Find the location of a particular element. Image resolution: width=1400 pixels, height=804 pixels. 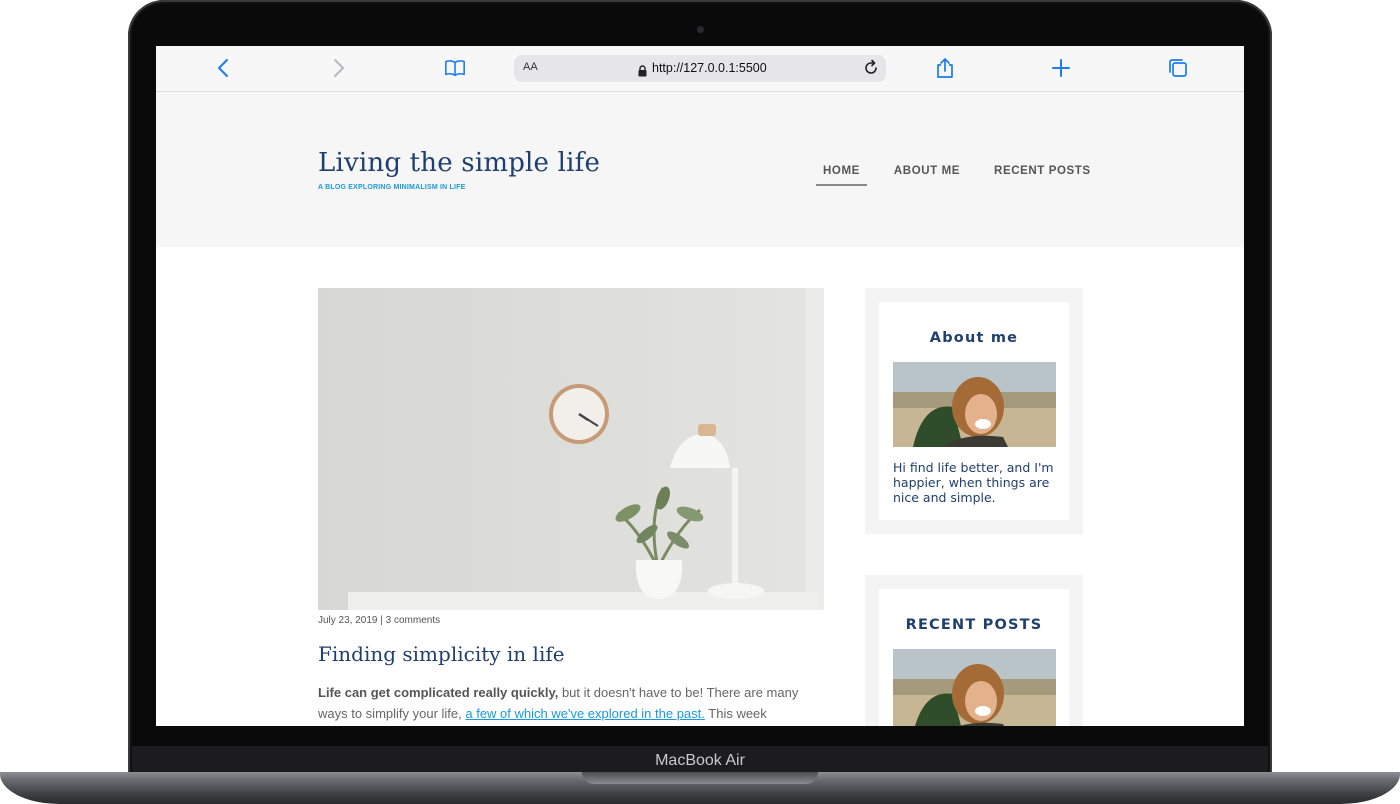

url-text: http://127.0.0.1:5500 is located at coordinates (709, 68).